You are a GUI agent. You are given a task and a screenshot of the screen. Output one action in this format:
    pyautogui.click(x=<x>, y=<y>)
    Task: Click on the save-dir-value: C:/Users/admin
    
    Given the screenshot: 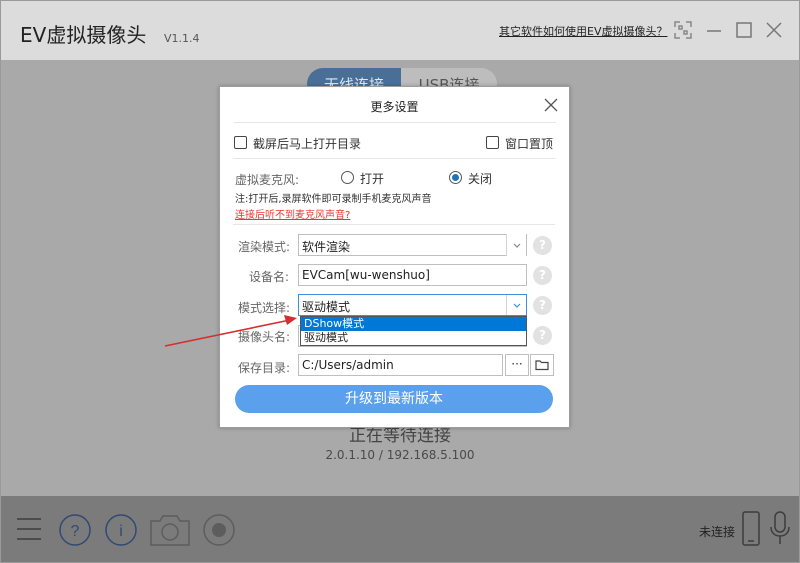 What is the action you would take?
    pyautogui.click(x=348, y=365)
    